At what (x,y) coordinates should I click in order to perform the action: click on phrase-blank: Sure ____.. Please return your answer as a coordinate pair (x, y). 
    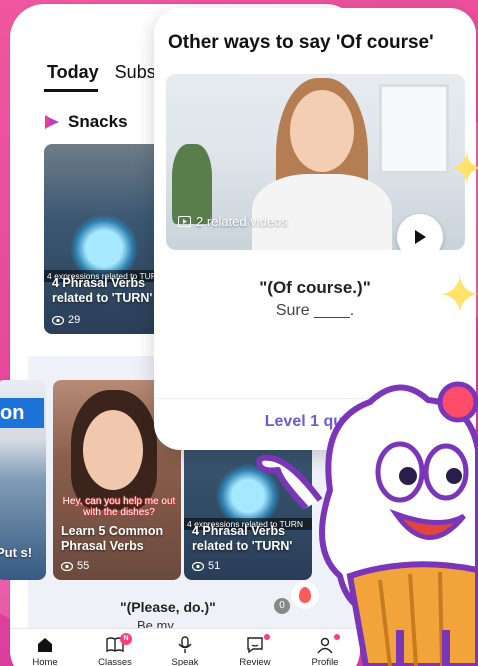
    Looking at the image, I should click on (315, 310).